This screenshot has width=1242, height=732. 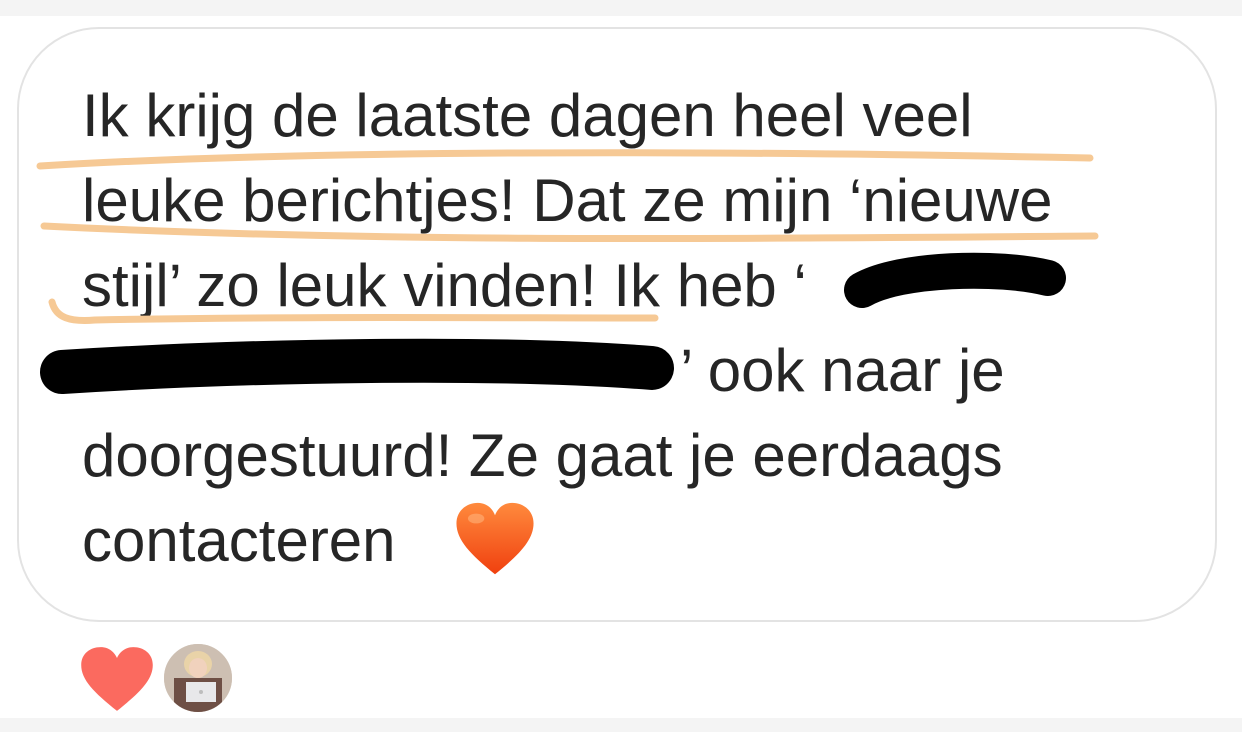 What do you see at coordinates (567, 200) in the screenshot?
I see `message-line-2: leuke berichtjes! Dat ze mijn ‘nieuwe` at bounding box center [567, 200].